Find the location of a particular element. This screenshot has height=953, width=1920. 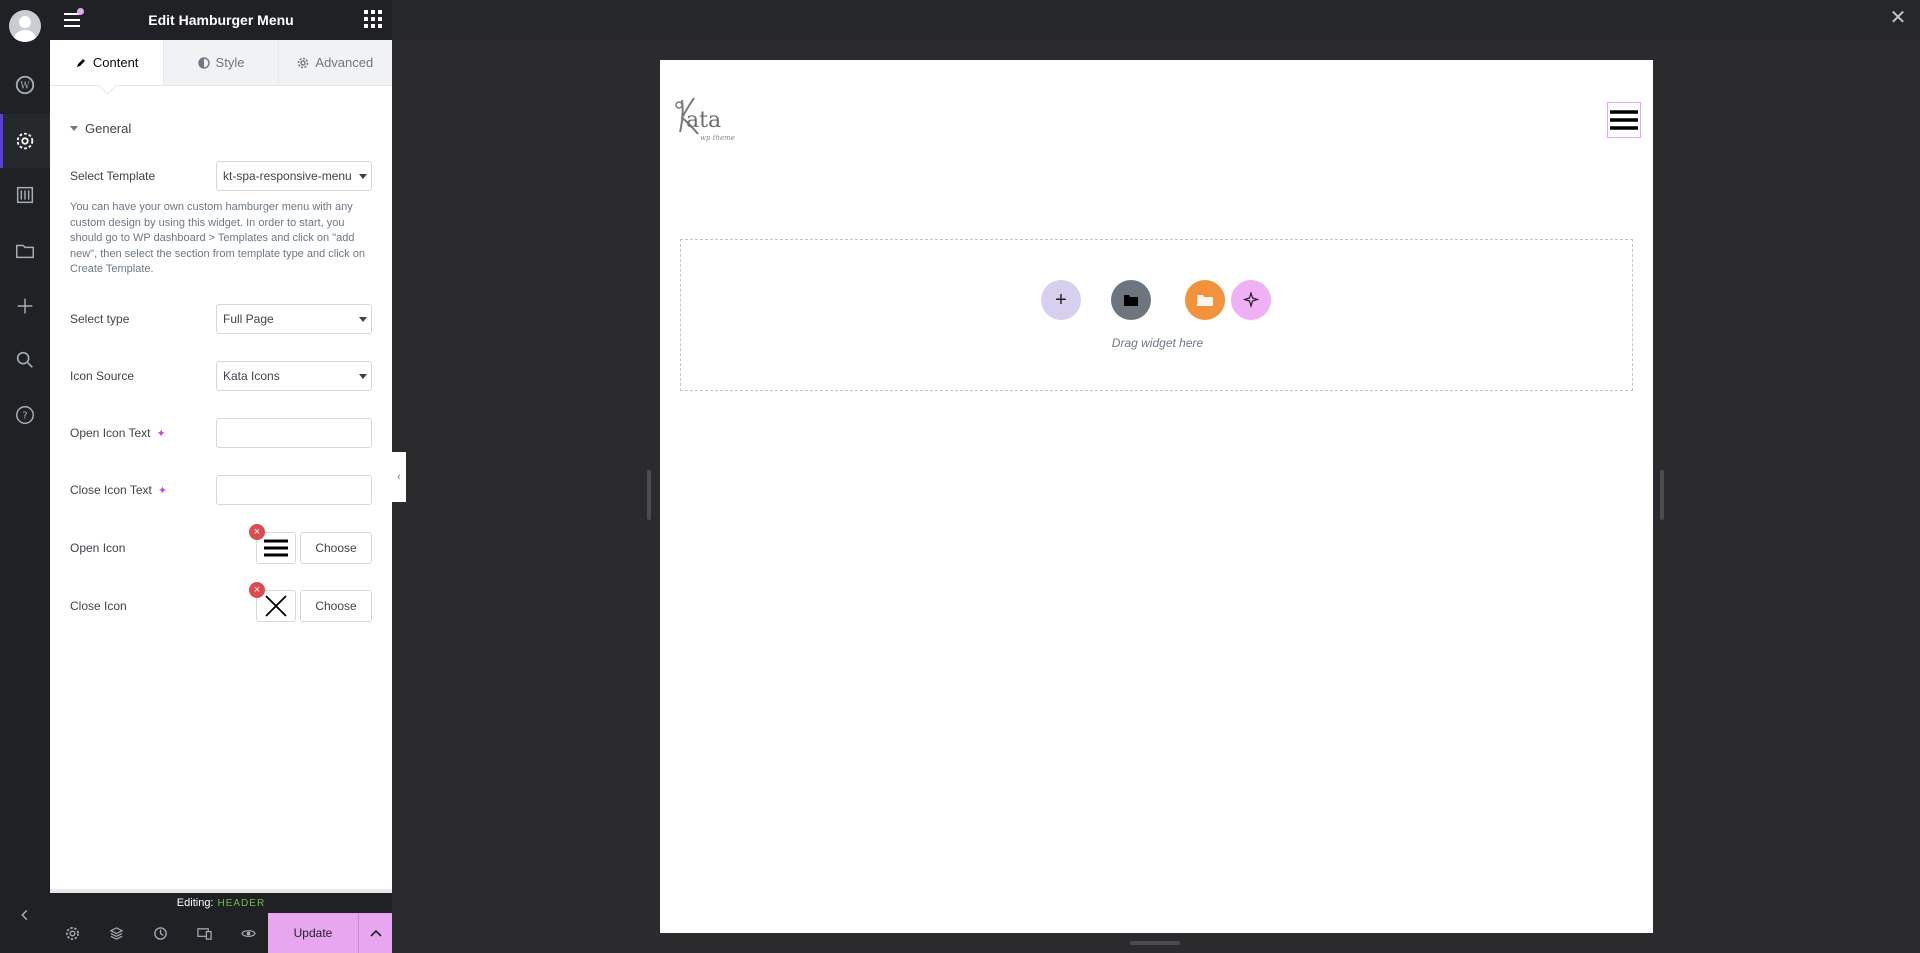

row-icon-source: Icon Source Kata Icons is located at coordinates (221, 376).